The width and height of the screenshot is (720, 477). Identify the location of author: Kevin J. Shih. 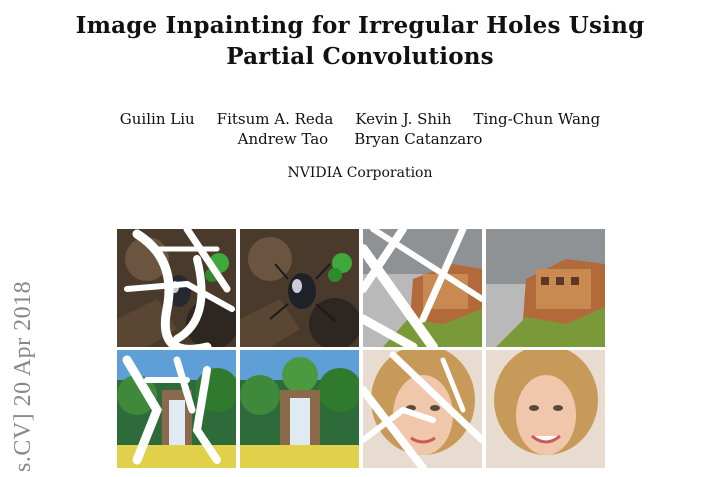
(403, 119).